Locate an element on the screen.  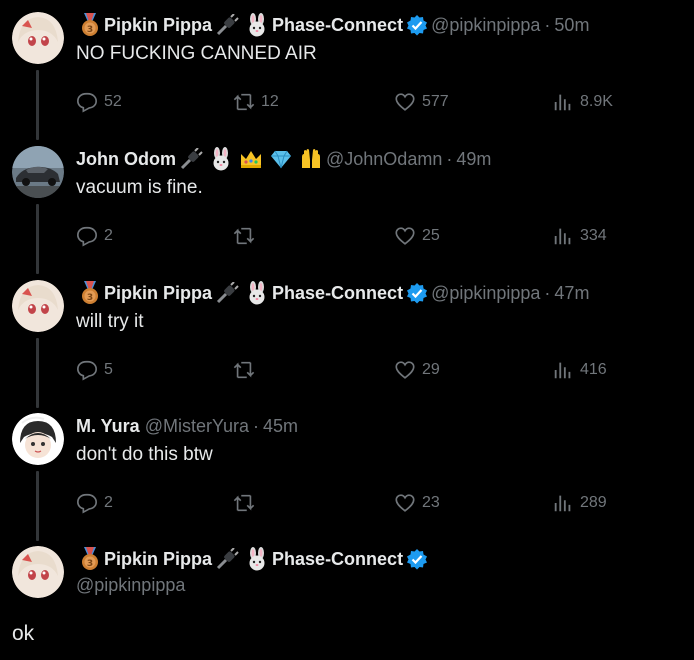
raised-hands-icon is located at coordinates (311, 159).